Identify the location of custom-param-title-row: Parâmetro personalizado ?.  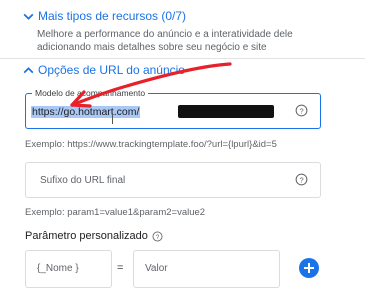
(94, 236).